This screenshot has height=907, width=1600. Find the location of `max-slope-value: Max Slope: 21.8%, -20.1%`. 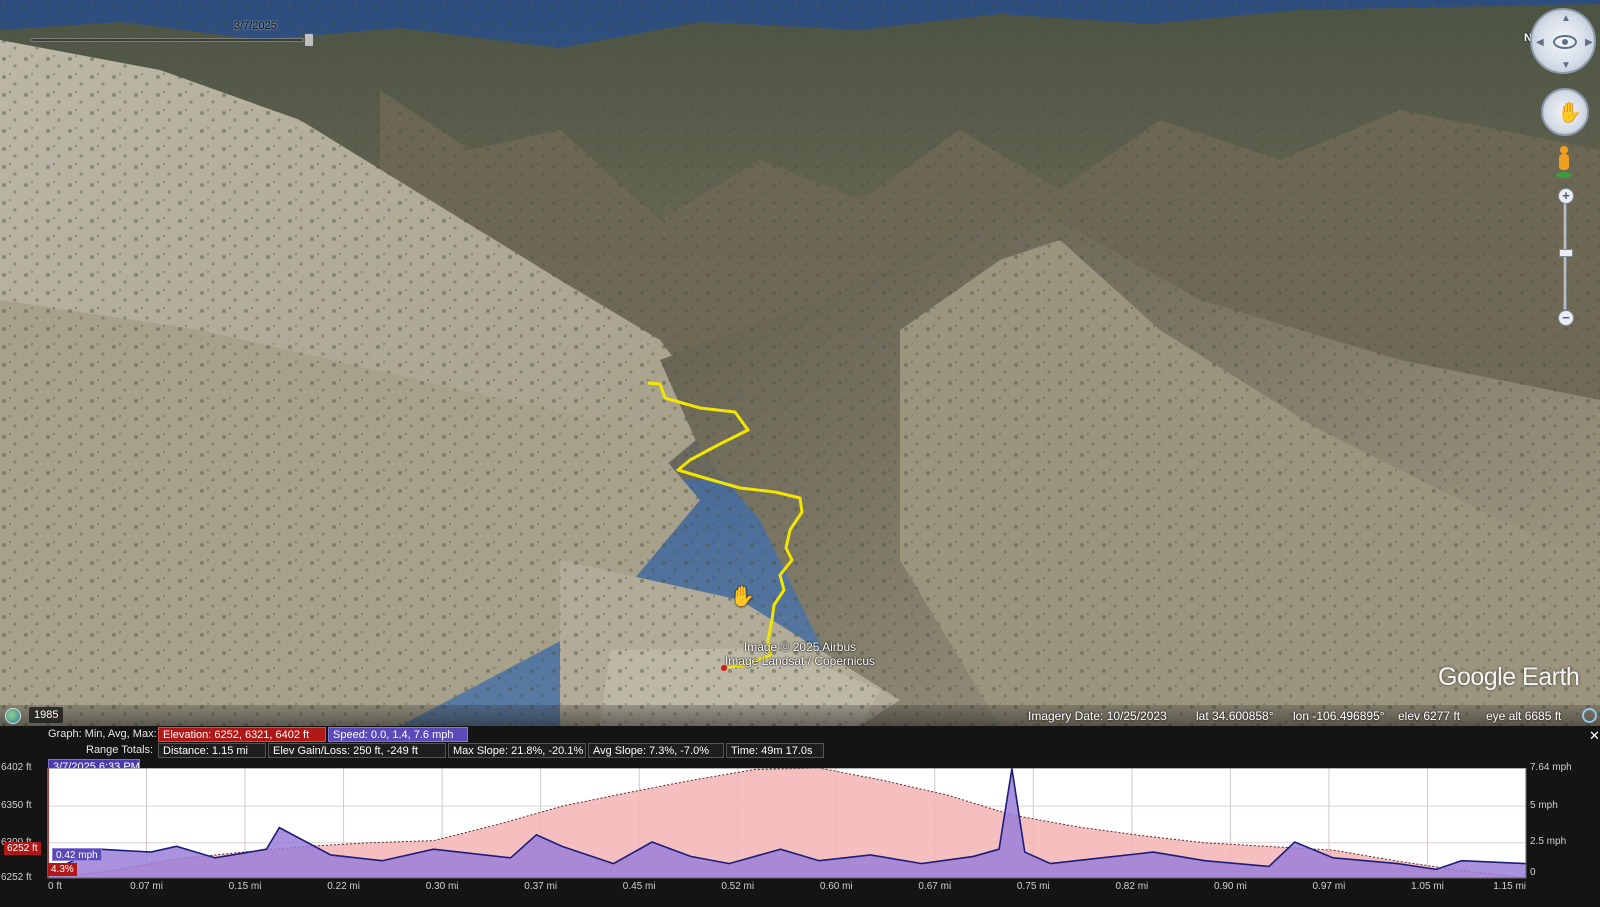

max-slope-value: Max Slope: 21.8%, -20.1% is located at coordinates (517, 750).